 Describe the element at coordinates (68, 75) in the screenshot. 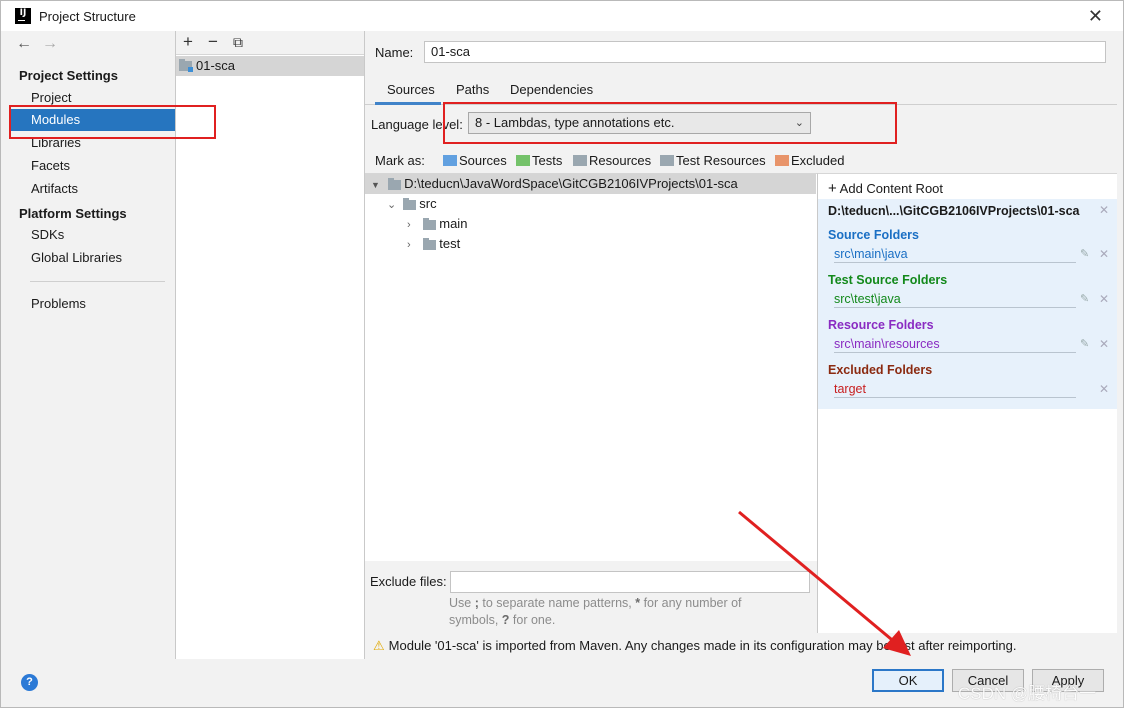

I see `project-settings-header: Project Settings` at that location.